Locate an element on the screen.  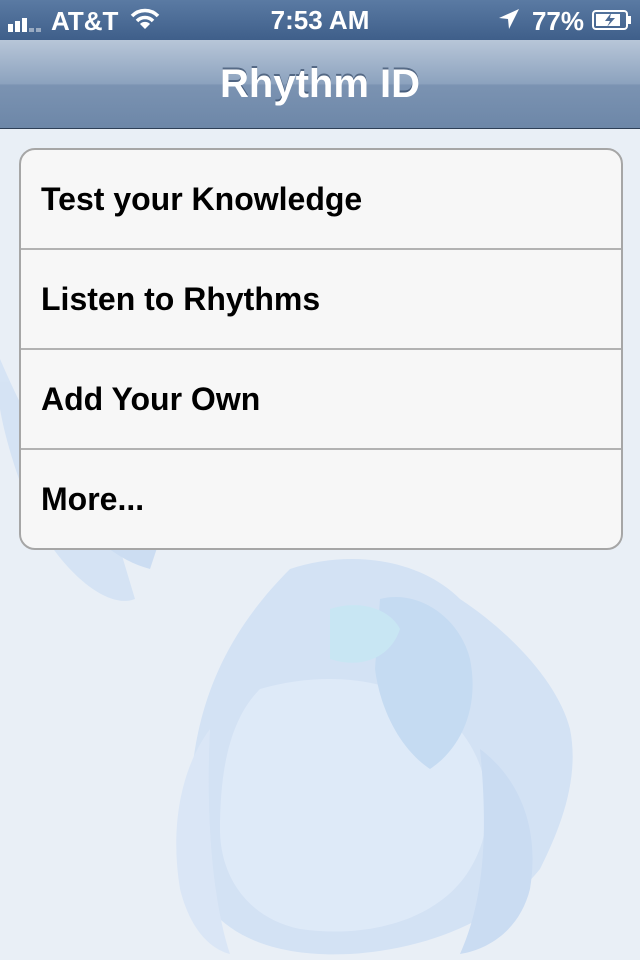
location-icon is located at coordinates (509, 21).